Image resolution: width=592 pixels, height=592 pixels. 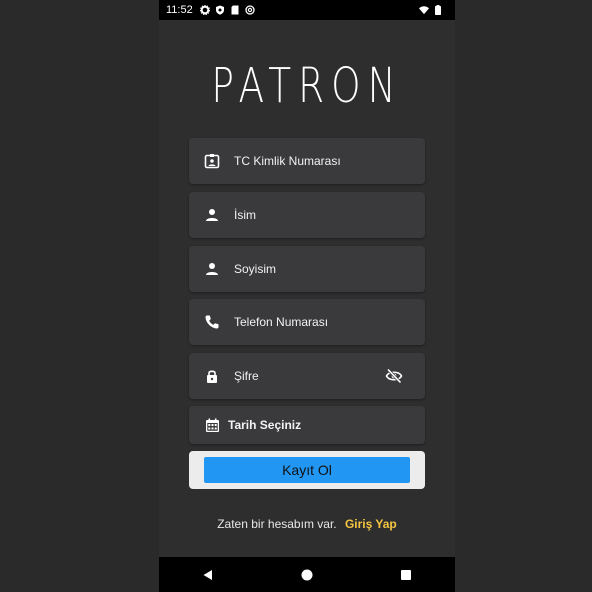 What do you see at coordinates (212, 322) in the screenshot?
I see `phone-icon` at bounding box center [212, 322].